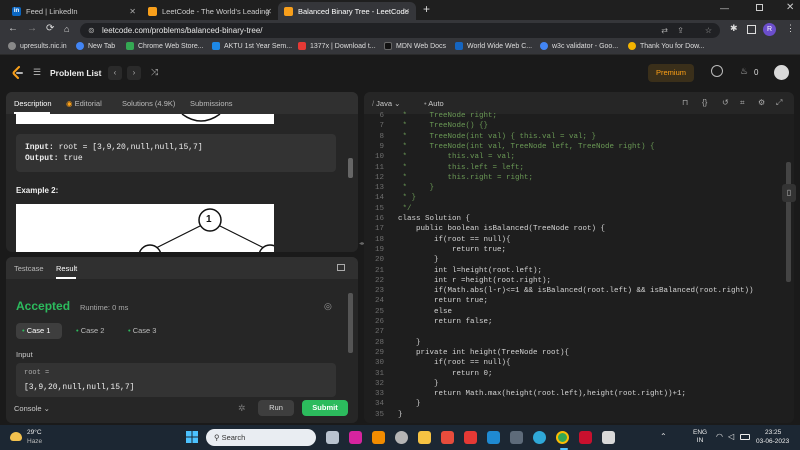 The image size is (800, 450). Describe the element at coordinates (211, 103) in the screenshot. I see `tab-submissions: Submissions` at that location.